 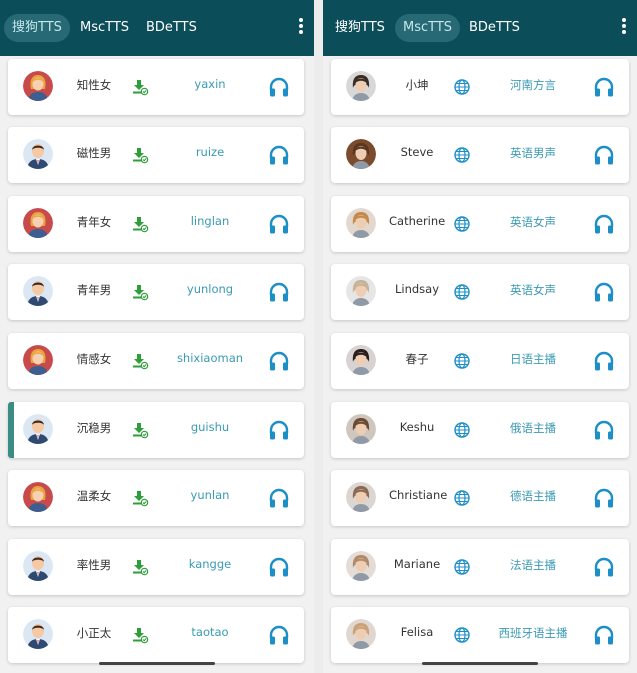 What do you see at coordinates (417, 632) in the screenshot?
I see `voice-name: Felisa` at bounding box center [417, 632].